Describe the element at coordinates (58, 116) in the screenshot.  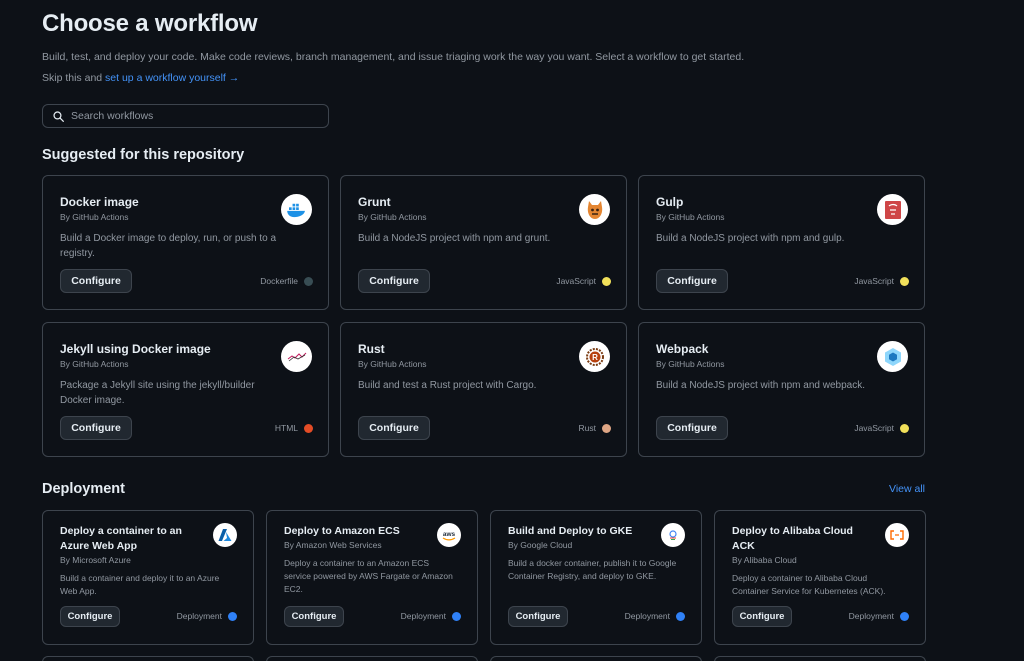
I see `search-icon` at that location.